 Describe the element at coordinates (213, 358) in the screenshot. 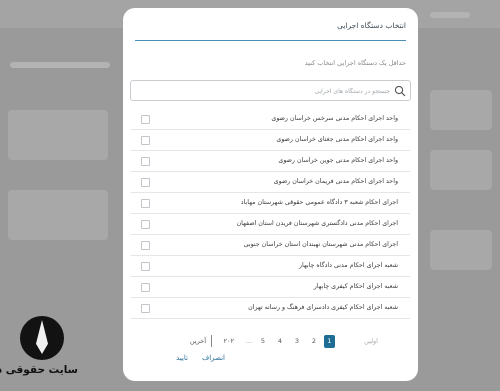

I see `cancel-button: انصراف` at that location.